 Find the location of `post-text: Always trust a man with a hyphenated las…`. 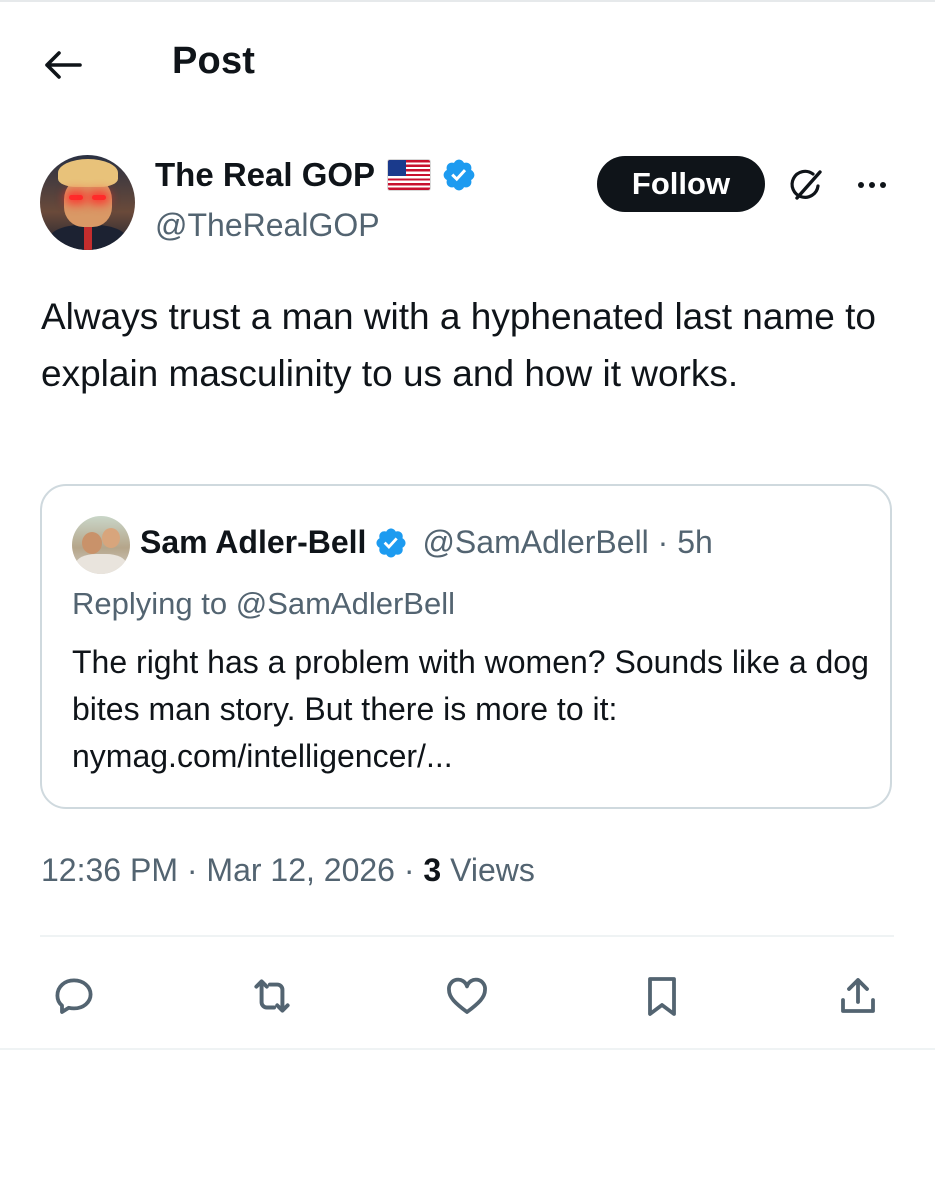

post-text: Always trust a man with a hyphenated las… is located at coordinates (458, 345).